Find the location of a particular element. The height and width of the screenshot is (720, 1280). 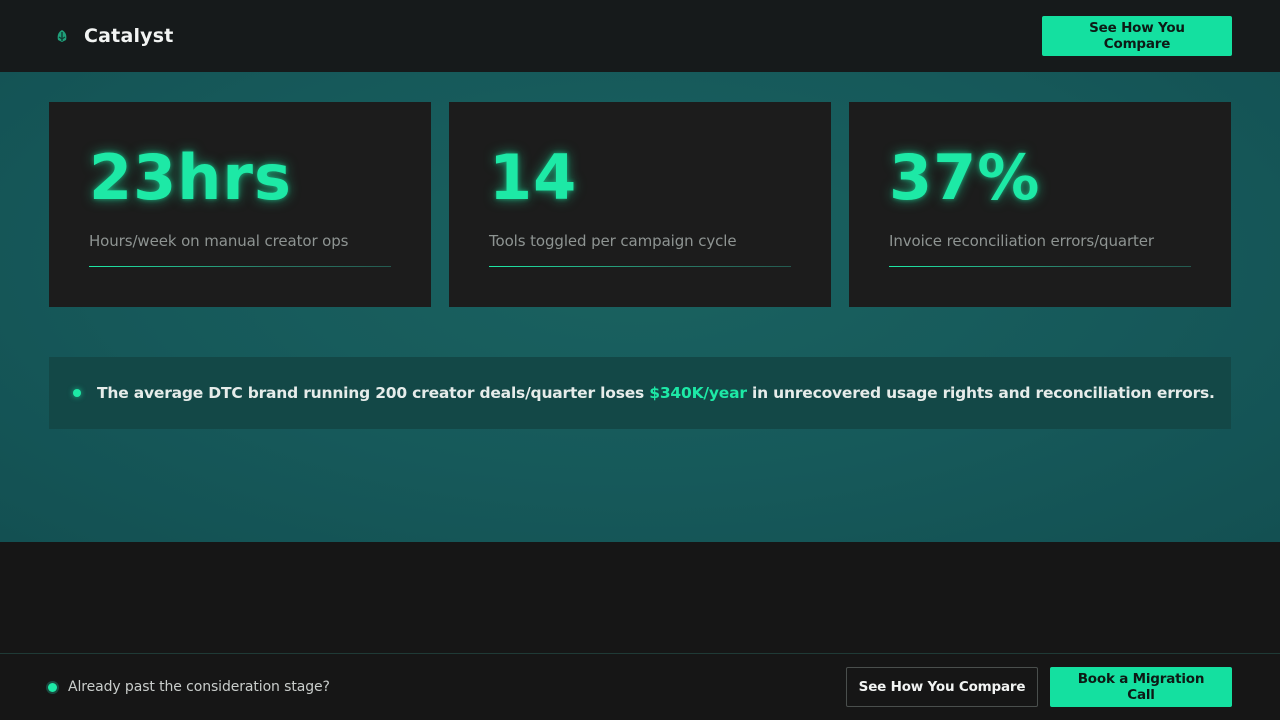

footer-see-how-you-compare-button: See How You Compare is located at coordinates (942, 687).